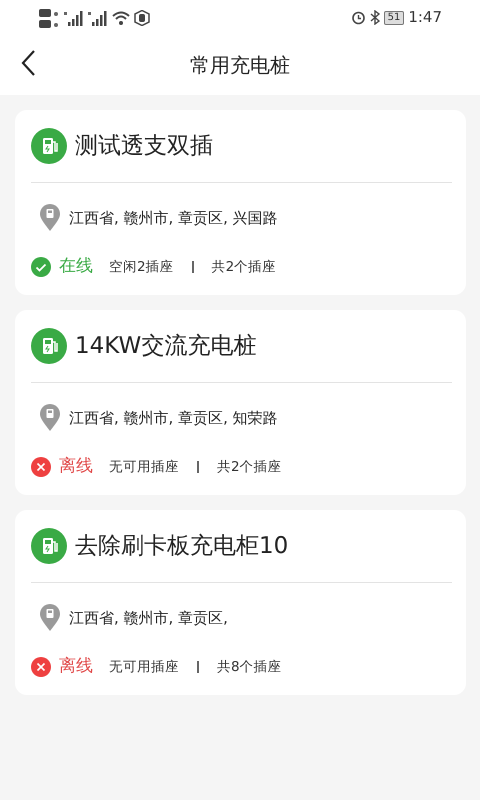 The height and width of the screenshot is (800, 480). What do you see at coordinates (240, 65) in the screenshot?
I see `page-title: 常用充电桩` at bounding box center [240, 65].